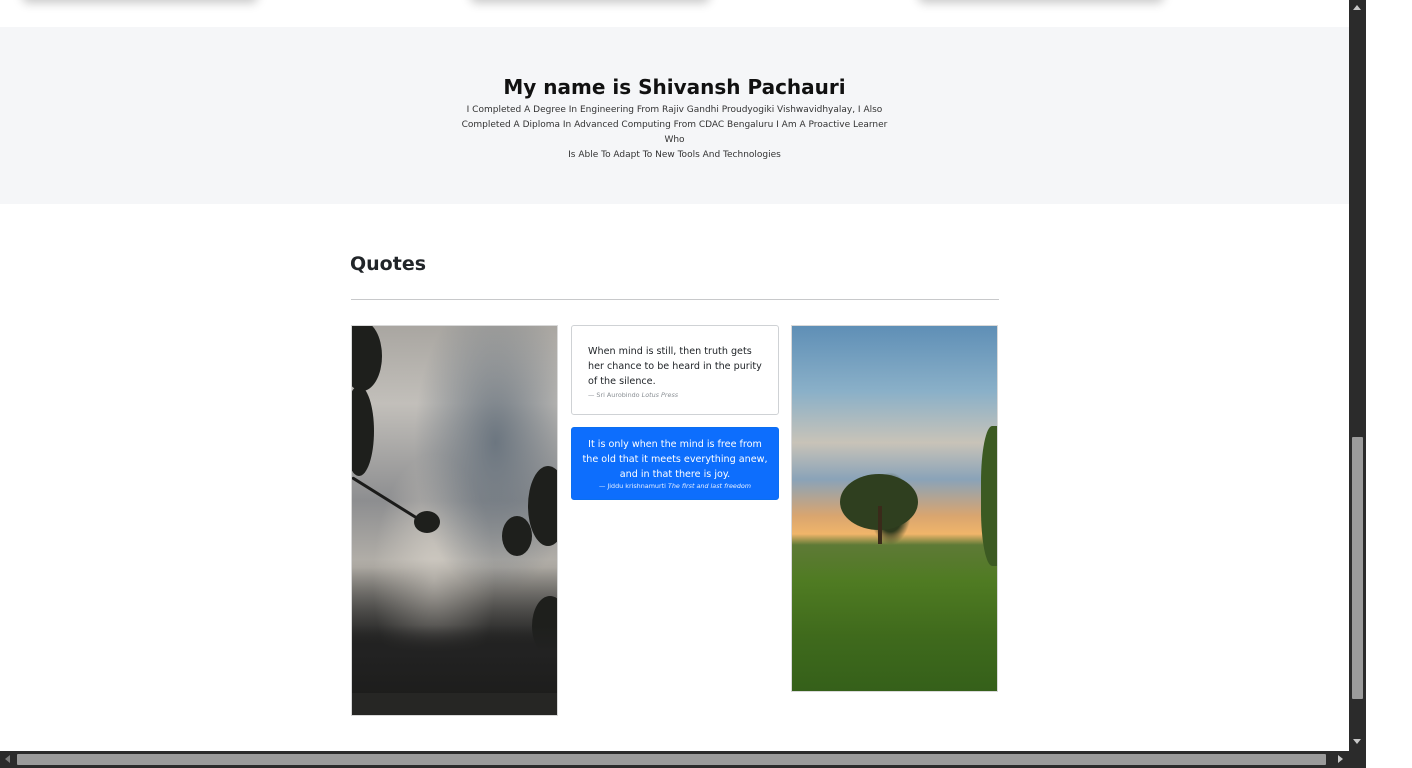  What do you see at coordinates (614, 395) in the screenshot?
I see `quote-author: — Sri Aurobindo` at bounding box center [614, 395].